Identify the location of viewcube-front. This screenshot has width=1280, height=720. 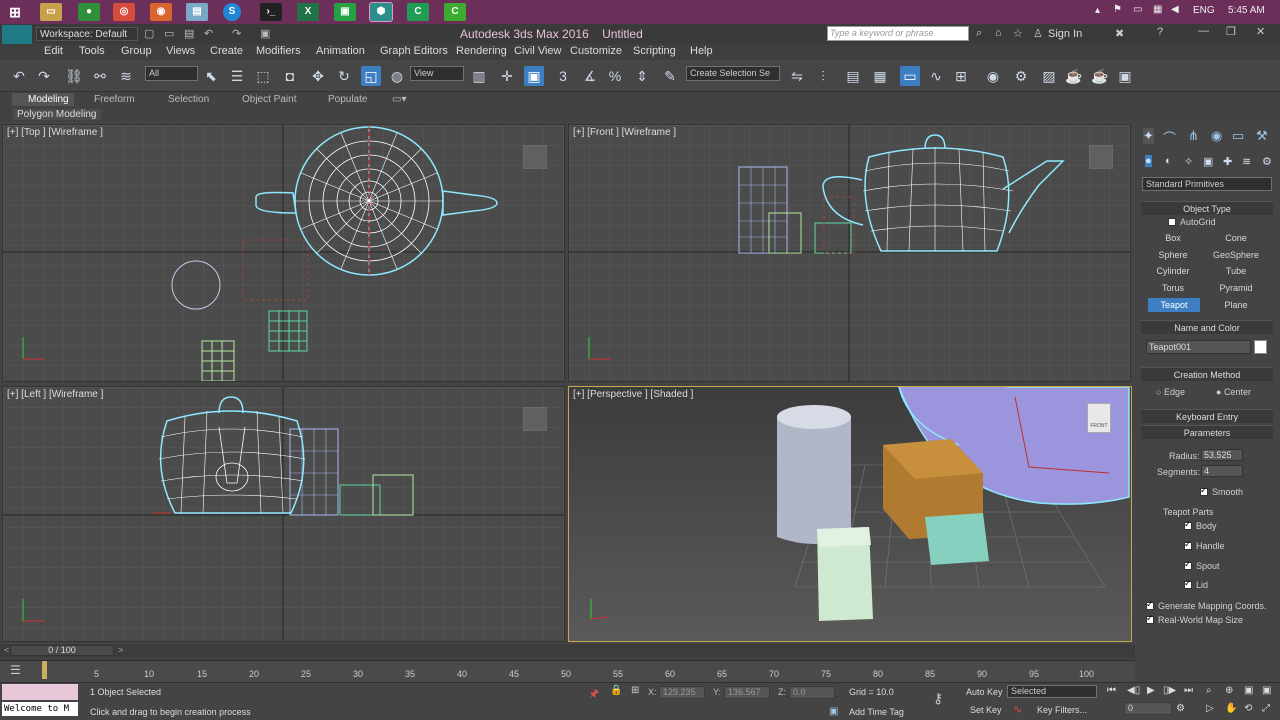
(1101, 157).